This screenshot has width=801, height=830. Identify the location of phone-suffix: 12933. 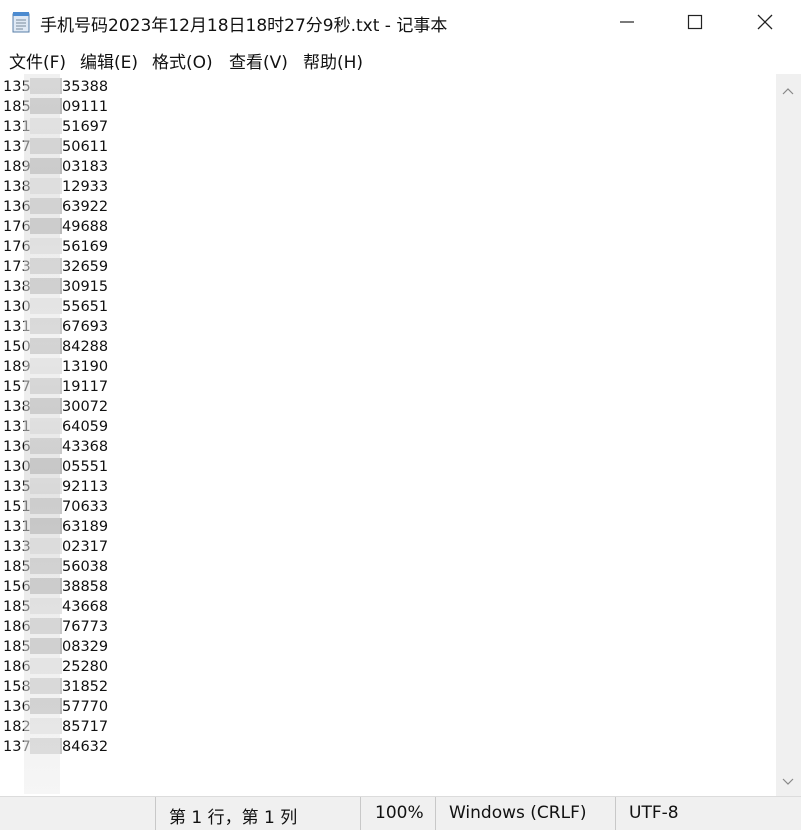
(85, 187).